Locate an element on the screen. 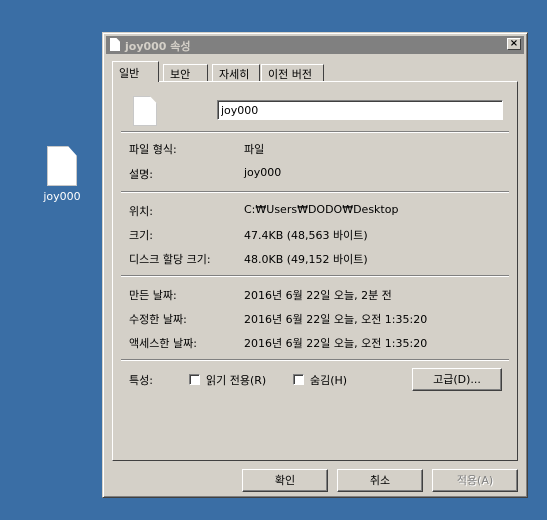 This screenshot has height=520, width=547. description-label: 설명: is located at coordinates (141, 174).